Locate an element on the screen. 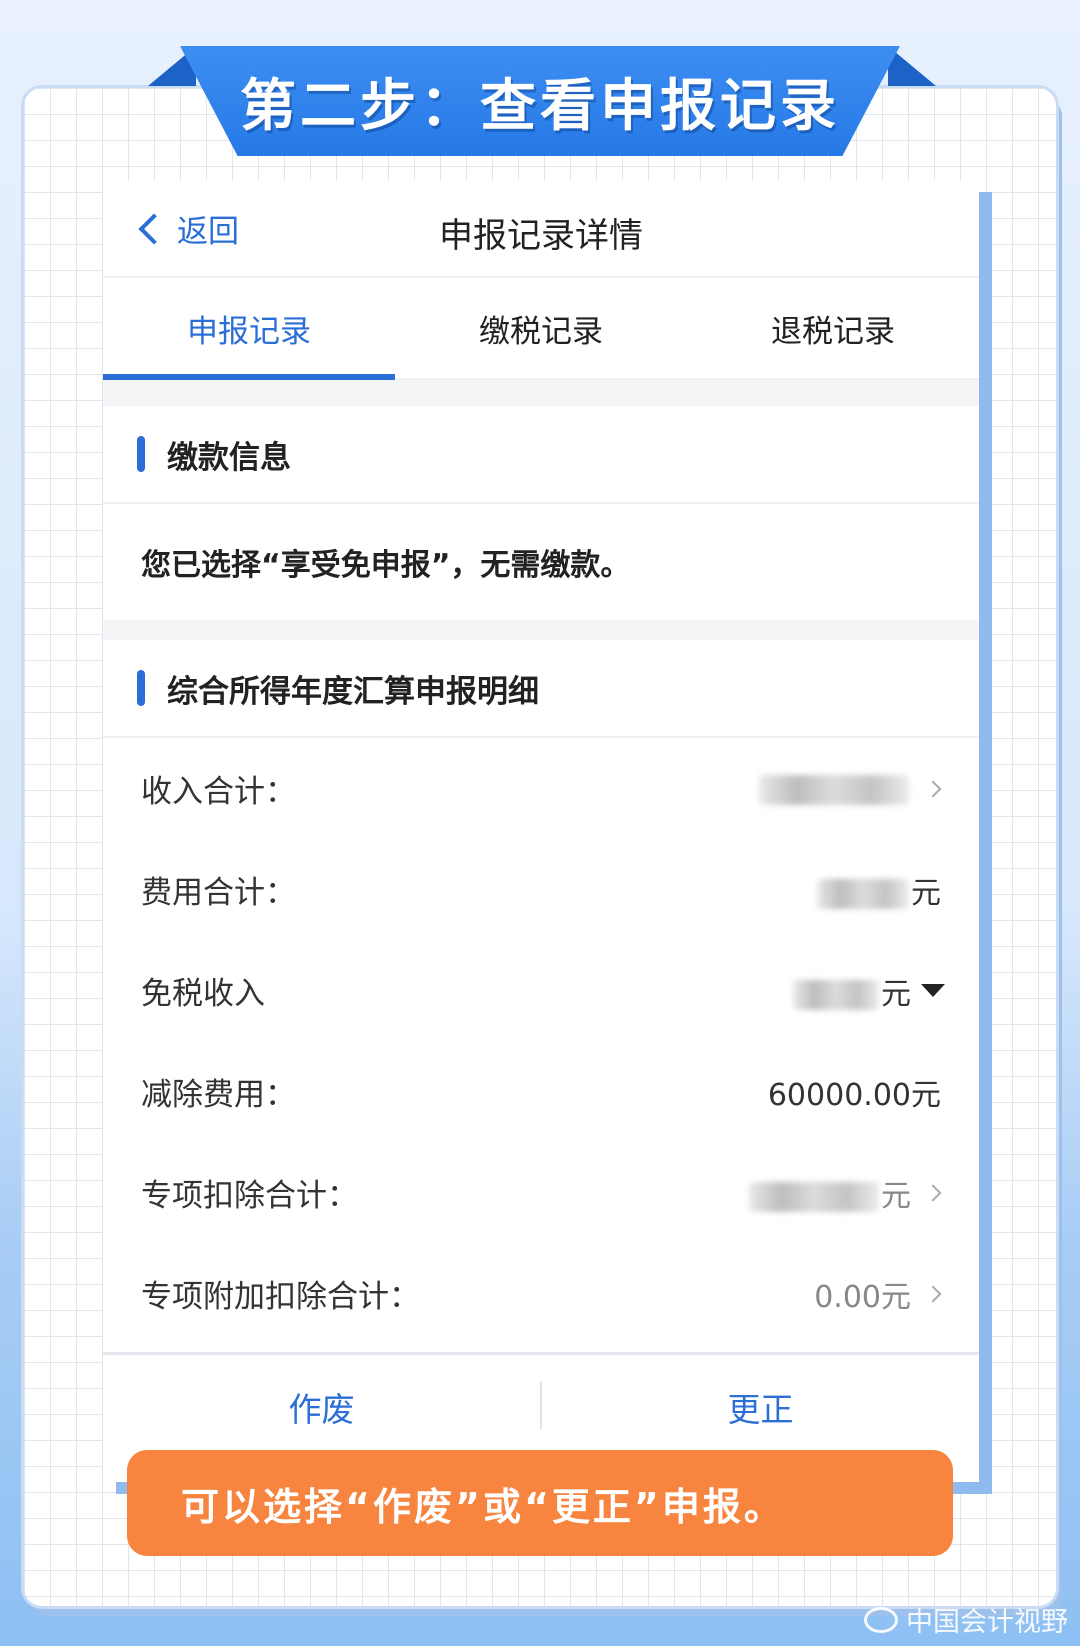 The height and width of the screenshot is (1646, 1080). tip-callout: 可以选择“作废”或“更正”申报。 is located at coordinates (540, 1503).